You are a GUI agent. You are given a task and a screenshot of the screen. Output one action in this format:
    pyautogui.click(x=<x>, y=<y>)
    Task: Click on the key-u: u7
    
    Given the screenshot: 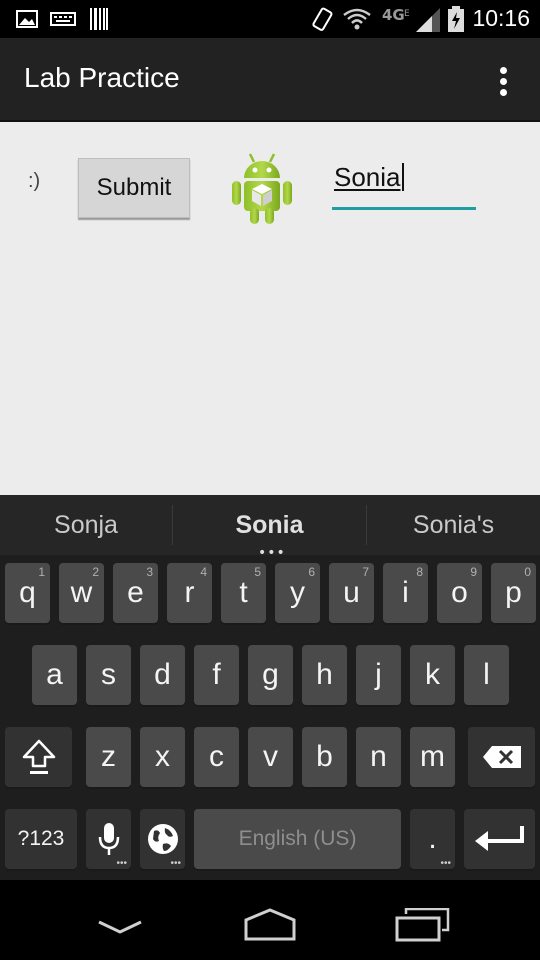 What is the action you would take?
    pyautogui.click(x=351, y=593)
    